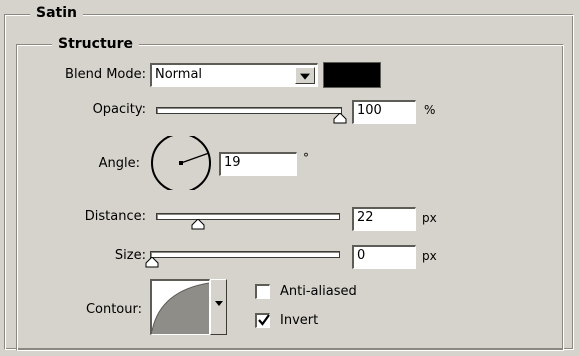 This screenshot has width=579, height=356. Describe the element at coordinates (306, 158) in the screenshot. I see `angle-unit: °` at that location.